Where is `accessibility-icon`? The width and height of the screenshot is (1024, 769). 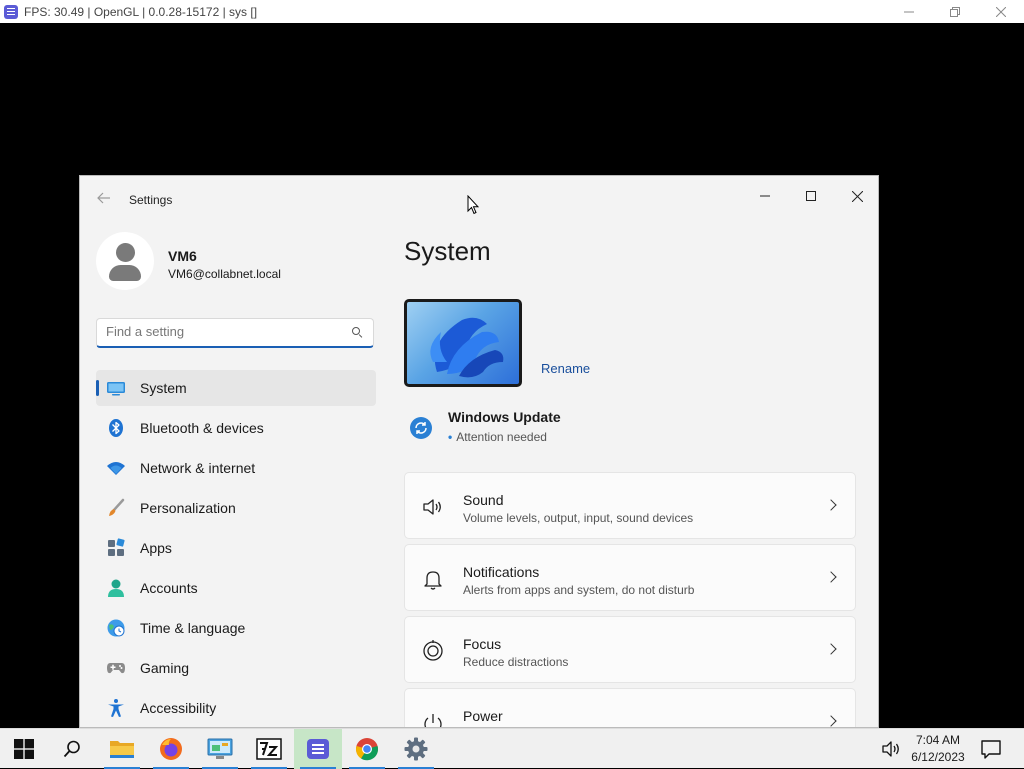 accessibility-icon is located at coordinates (116, 708).